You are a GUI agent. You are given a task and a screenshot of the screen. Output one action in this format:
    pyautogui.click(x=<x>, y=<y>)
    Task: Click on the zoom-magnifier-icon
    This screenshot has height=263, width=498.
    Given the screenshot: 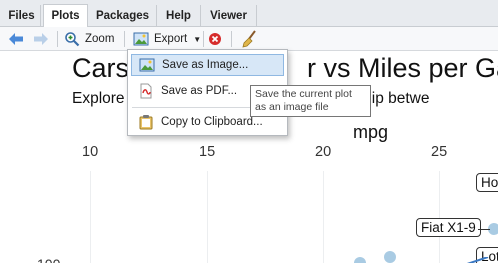 What is the action you would take?
    pyautogui.click(x=72, y=39)
    